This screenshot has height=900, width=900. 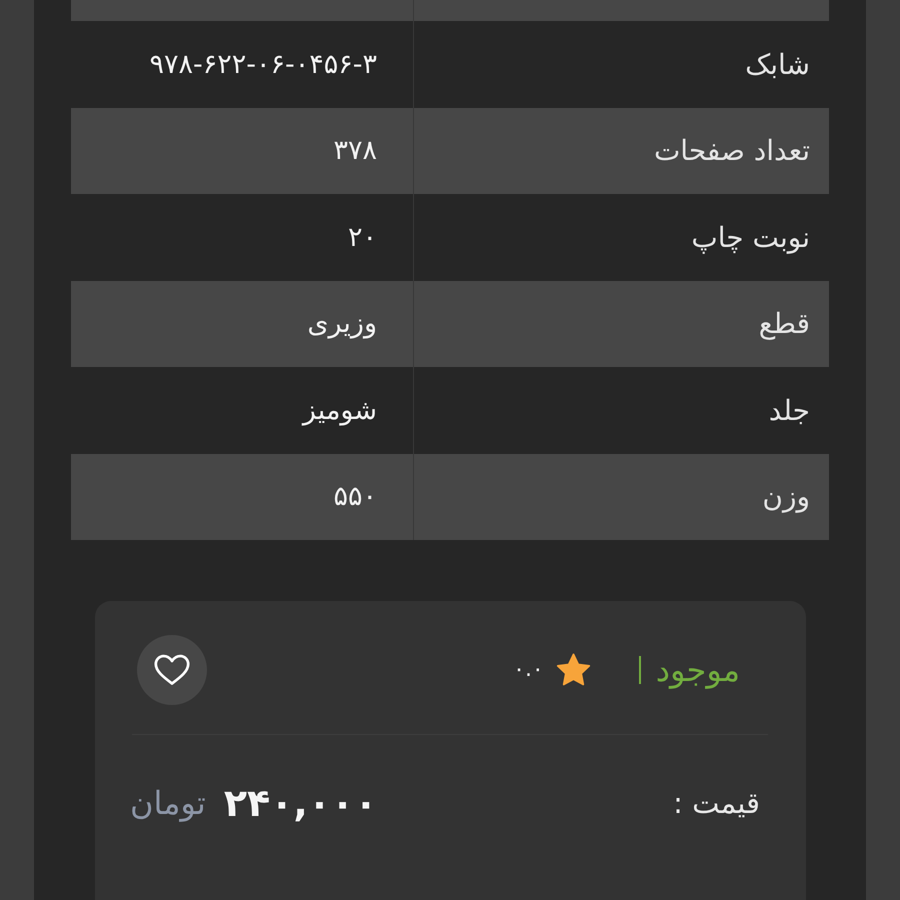 What do you see at coordinates (573, 669) in the screenshot?
I see `star-icon` at bounding box center [573, 669].